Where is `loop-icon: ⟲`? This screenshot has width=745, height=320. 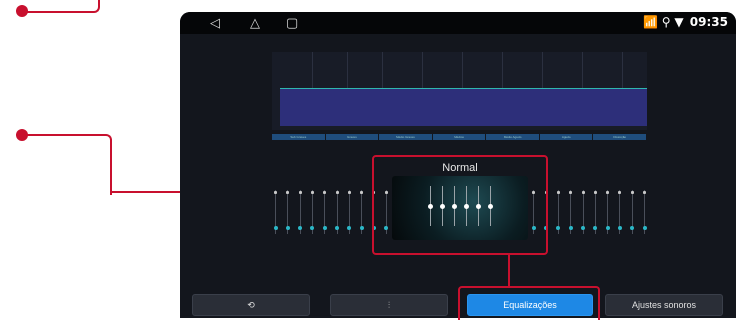 loop-icon: ⟲ is located at coordinates (251, 305).